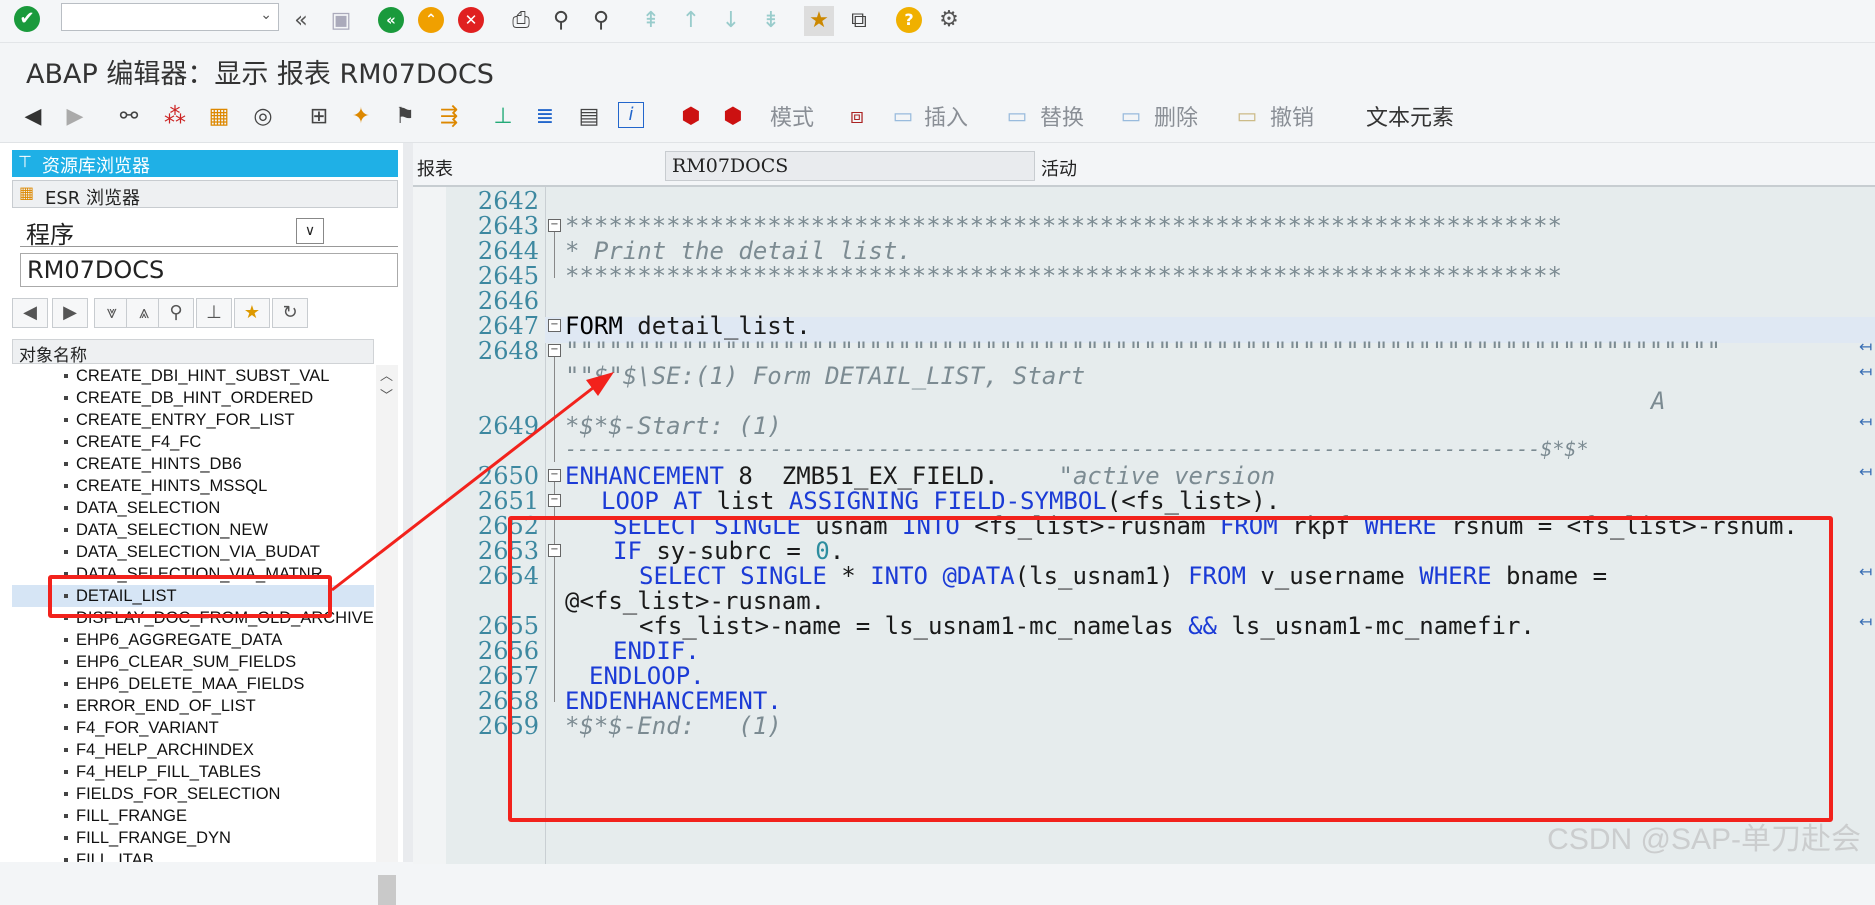 Image resolution: width=1875 pixels, height=905 pixels. What do you see at coordinates (600, 384) in the screenshot?
I see `annotation-arrow-head` at bounding box center [600, 384].